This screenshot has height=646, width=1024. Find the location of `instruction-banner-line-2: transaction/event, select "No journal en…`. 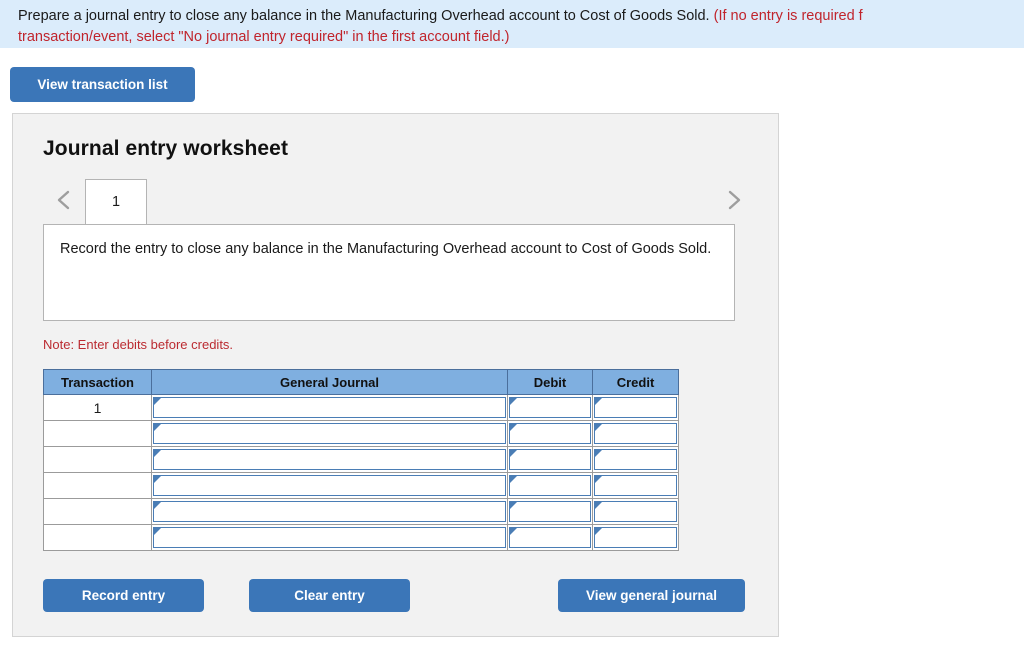

instruction-banner-line-2: transaction/event, select "No journal en… is located at coordinates (264, 37).